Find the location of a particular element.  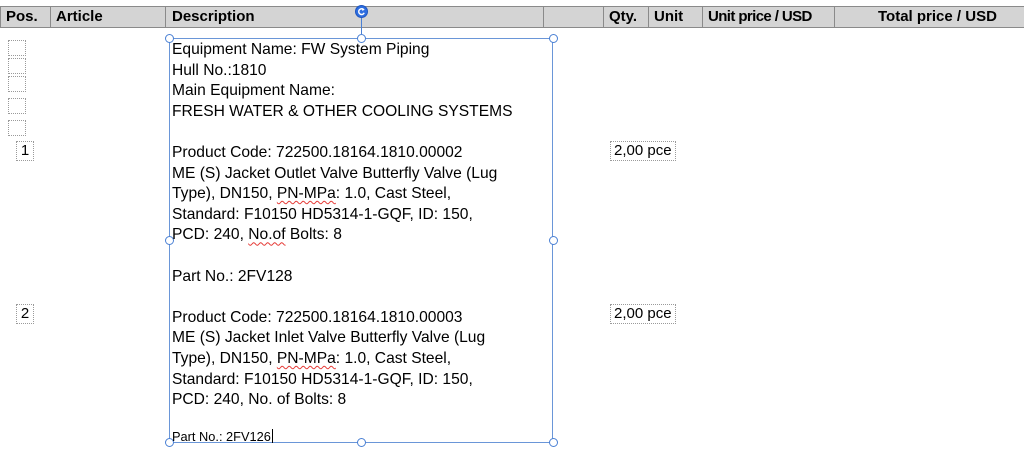

part-no-line: Part No.: 2FV126 is located at coordinates (362, 437).